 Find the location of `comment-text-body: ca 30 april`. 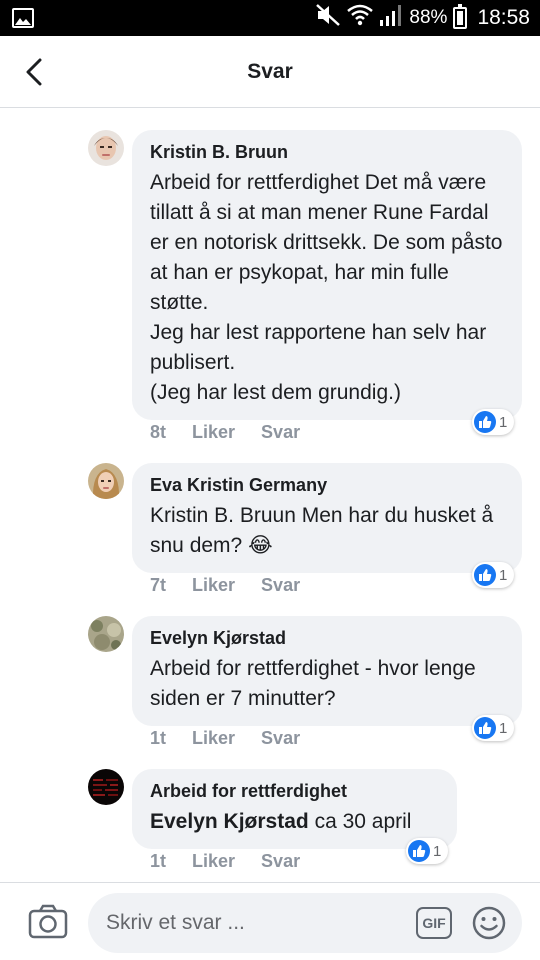

comment-text-body: ca 30 april is located at coordinates (363, 821).